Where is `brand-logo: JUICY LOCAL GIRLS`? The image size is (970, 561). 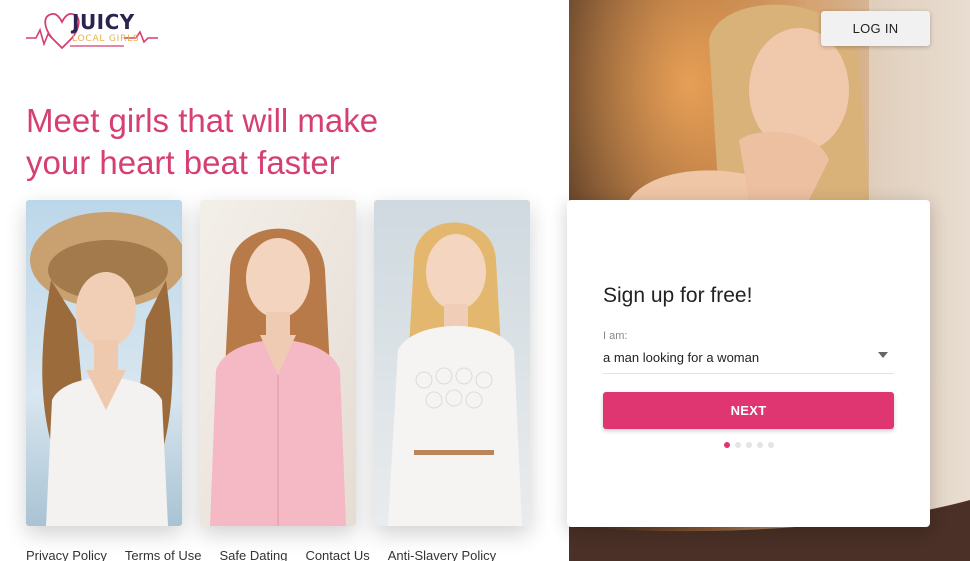
brand-logo: JUICY LOCAL GIRLS is located at coordinates (94, 29).